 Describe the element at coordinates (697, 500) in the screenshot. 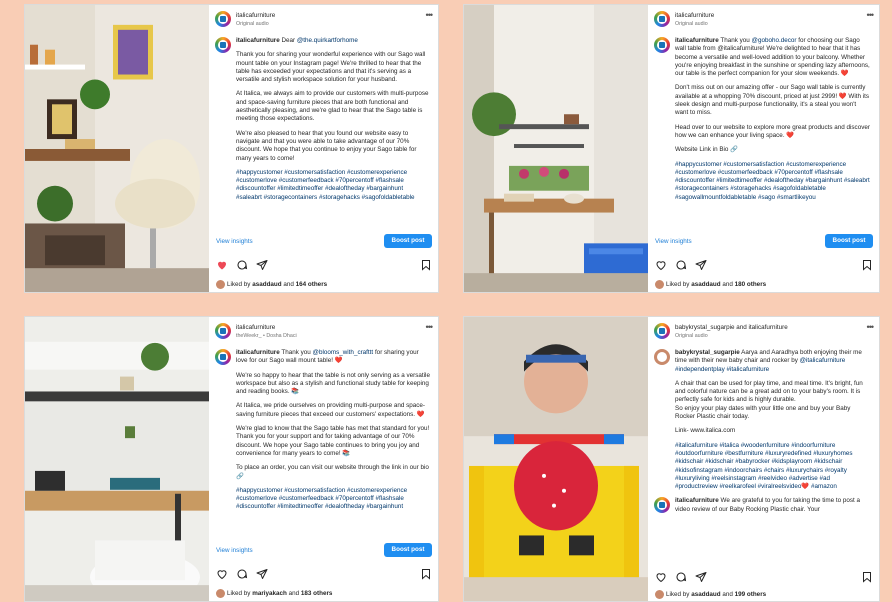

I see `reply-username: italicafurniture` at that location.